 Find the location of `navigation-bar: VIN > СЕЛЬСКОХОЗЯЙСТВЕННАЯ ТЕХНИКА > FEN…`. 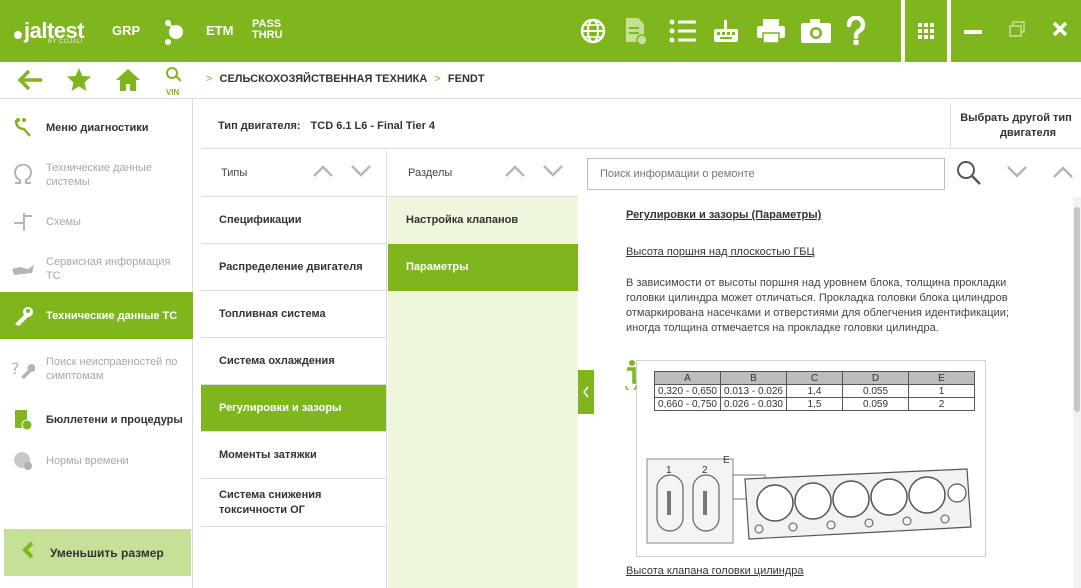

navigation-bar: VIN > СЕЛЬСКОХОЗЯЙСТВЕННАЯ ТЕХНИКА > FEN… is located at coordinates (540, 80).